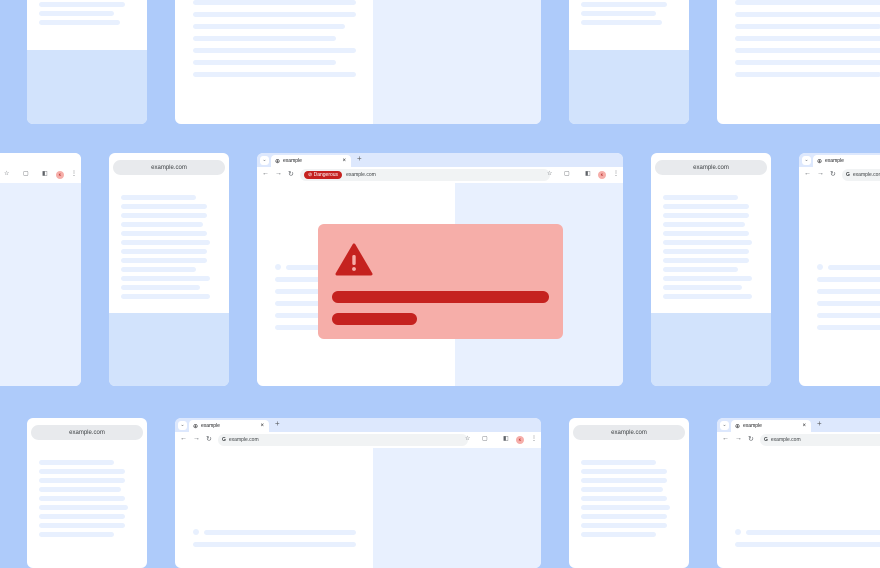  Describe the element at coordinates (798, 493) in the screenshot. I see `browser-card: ⌄ ⊕ example × + ← → ↻ G example.com` at that location.